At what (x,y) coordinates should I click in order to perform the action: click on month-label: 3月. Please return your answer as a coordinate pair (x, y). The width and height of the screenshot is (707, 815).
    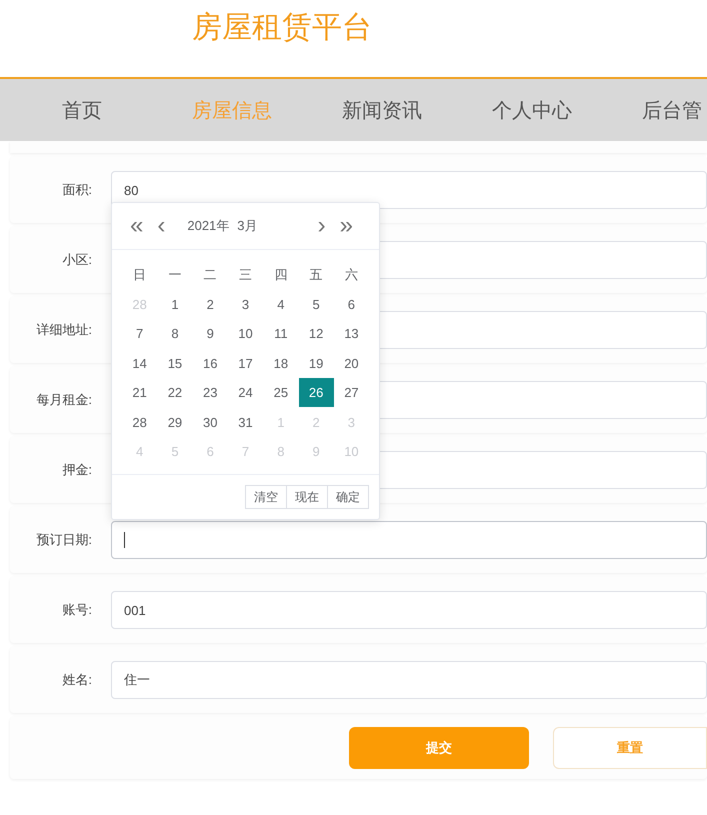
    Looking at the image, I should click on (247, 226).